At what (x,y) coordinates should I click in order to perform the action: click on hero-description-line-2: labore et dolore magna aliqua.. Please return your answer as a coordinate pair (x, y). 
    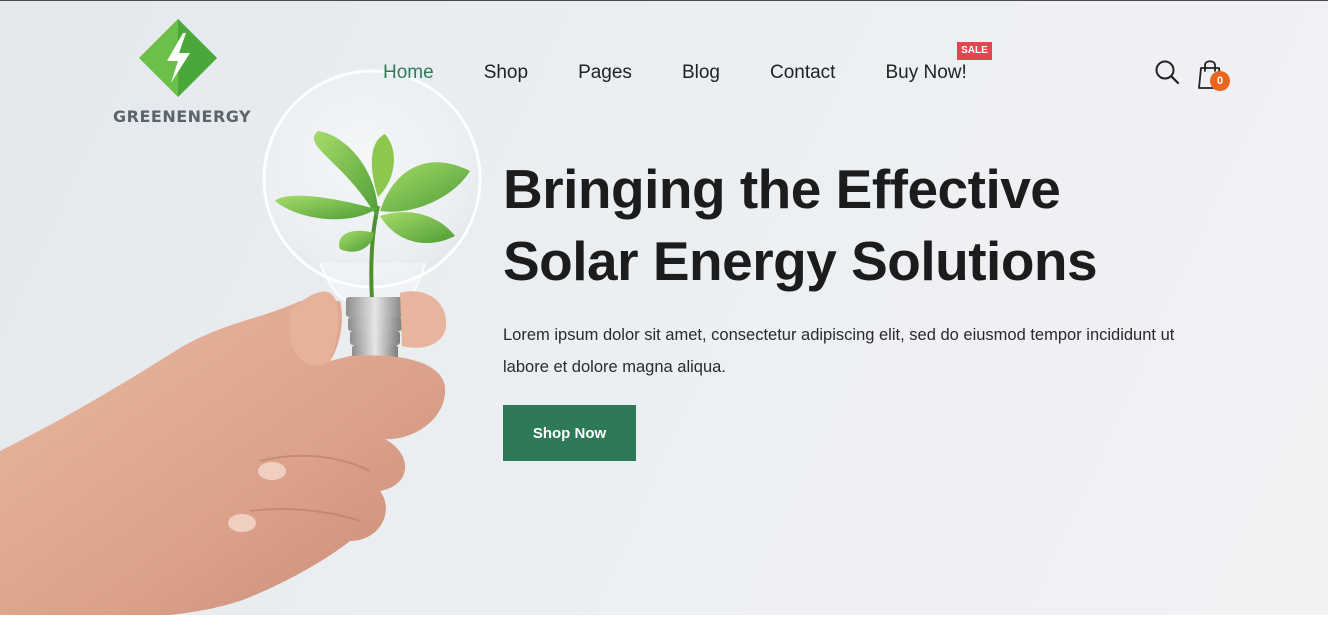
    Looking at the image, I should click on (614, 367).